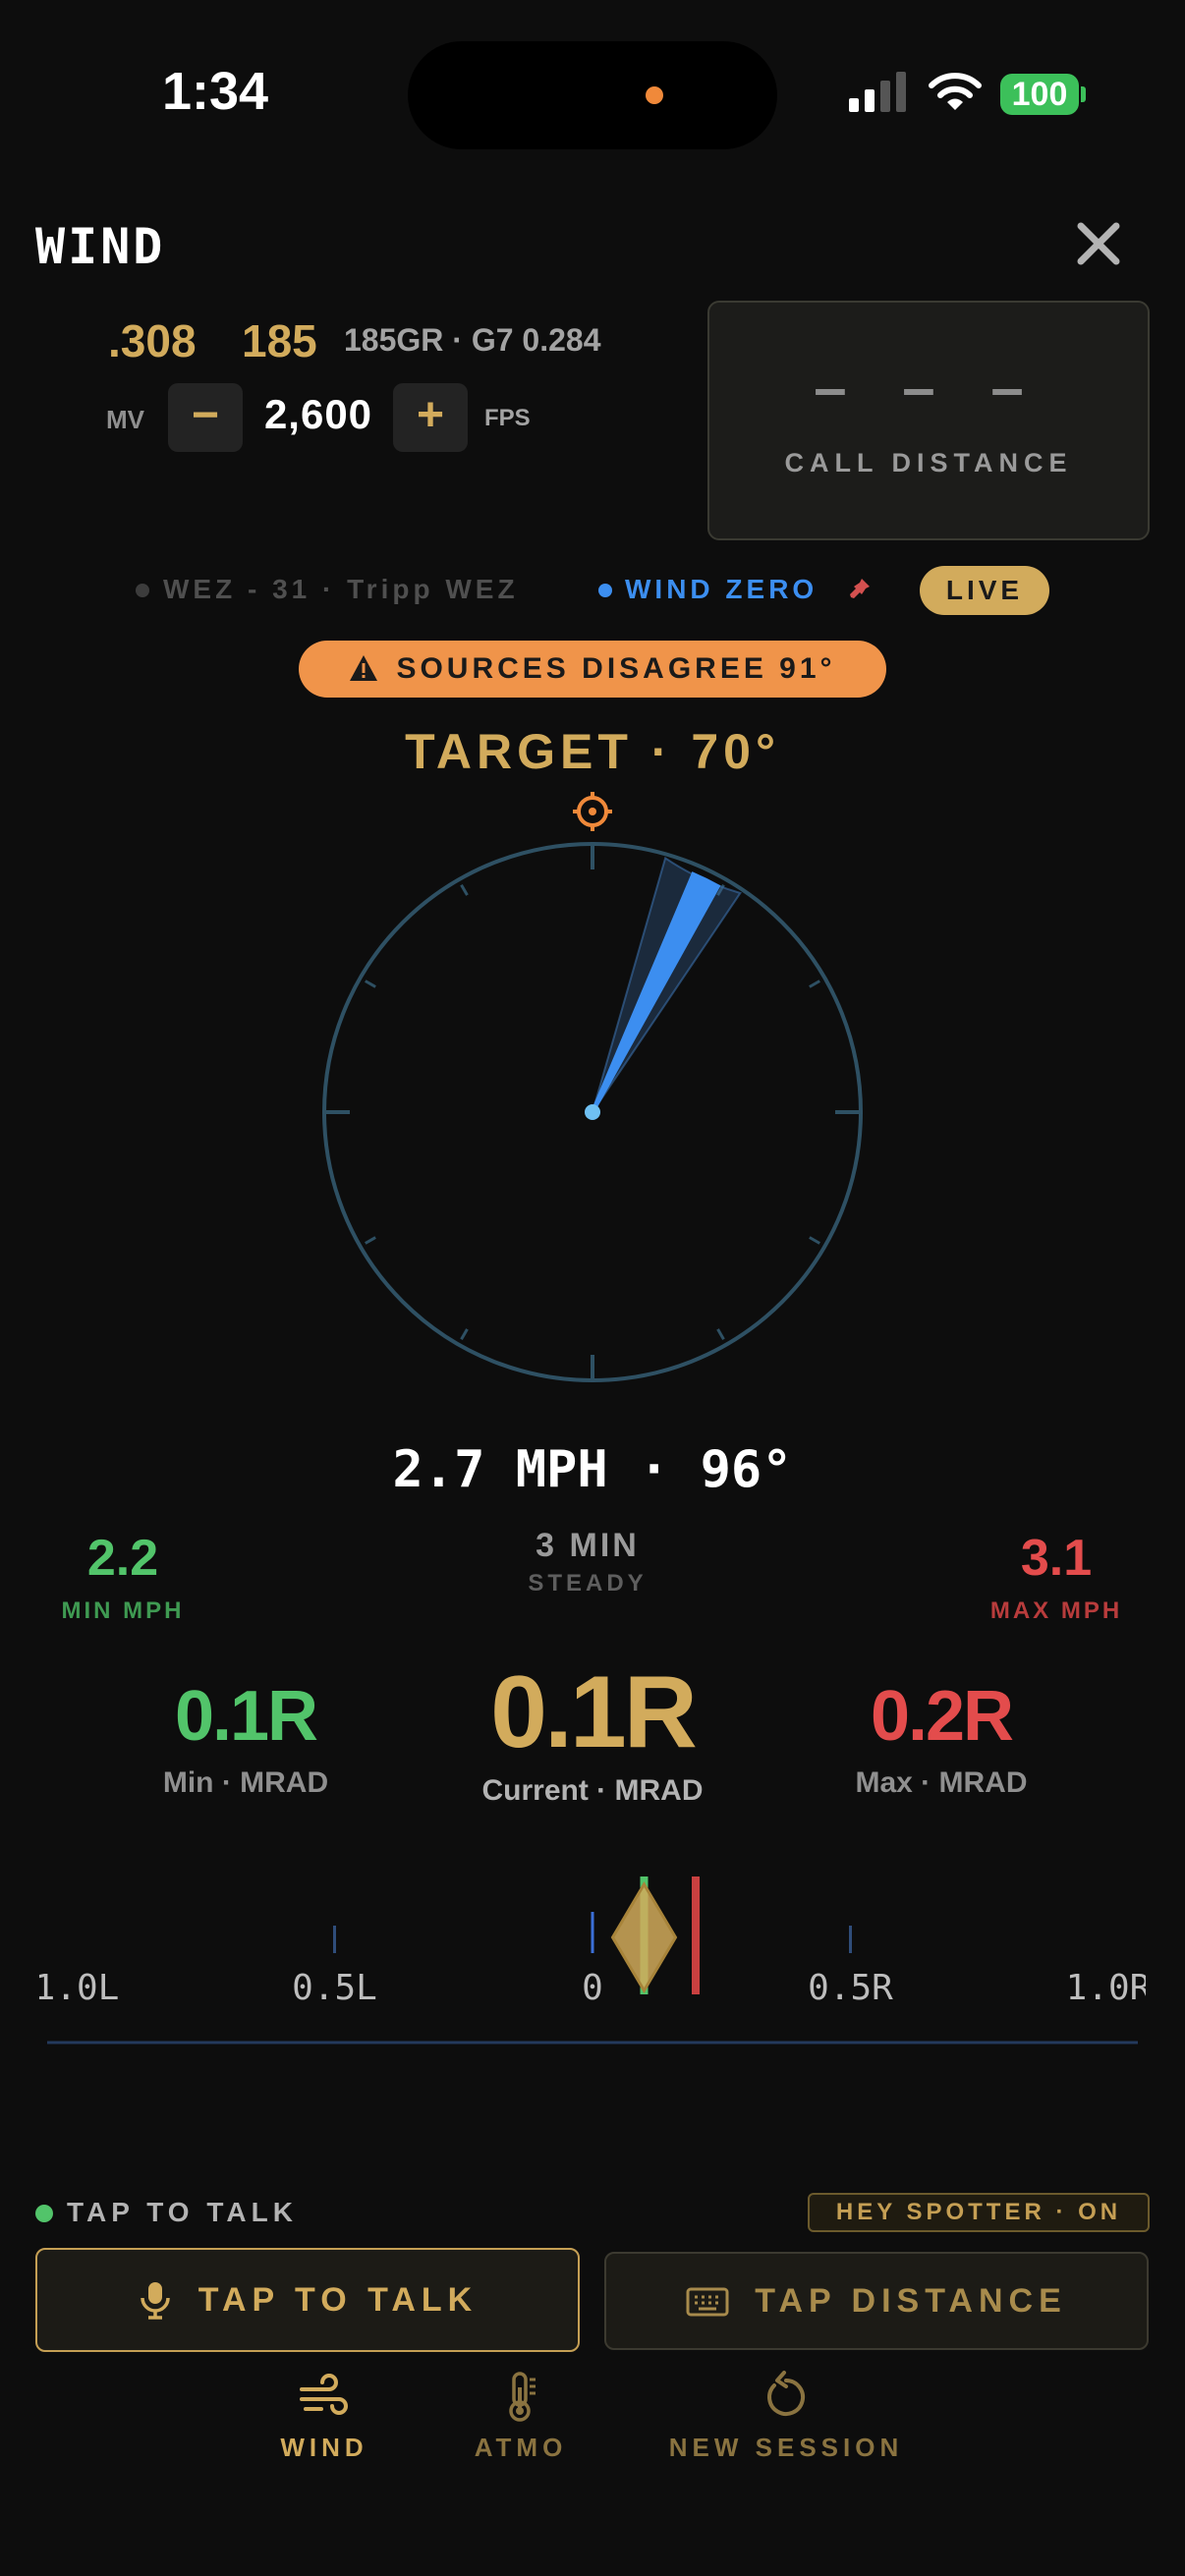  Describe the element at coordinates (956, 91) in the screenshot. I see `wifi-icon` at that location.